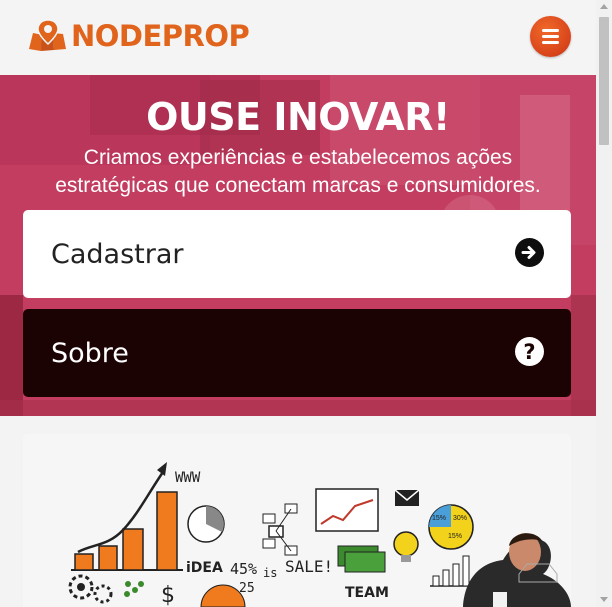 This screenshot has height=607, width=612. What do you see at coordinates (90, 353) in the screenshot?
I see `sobre-label: Sobre` at bounding box center [90, 353].